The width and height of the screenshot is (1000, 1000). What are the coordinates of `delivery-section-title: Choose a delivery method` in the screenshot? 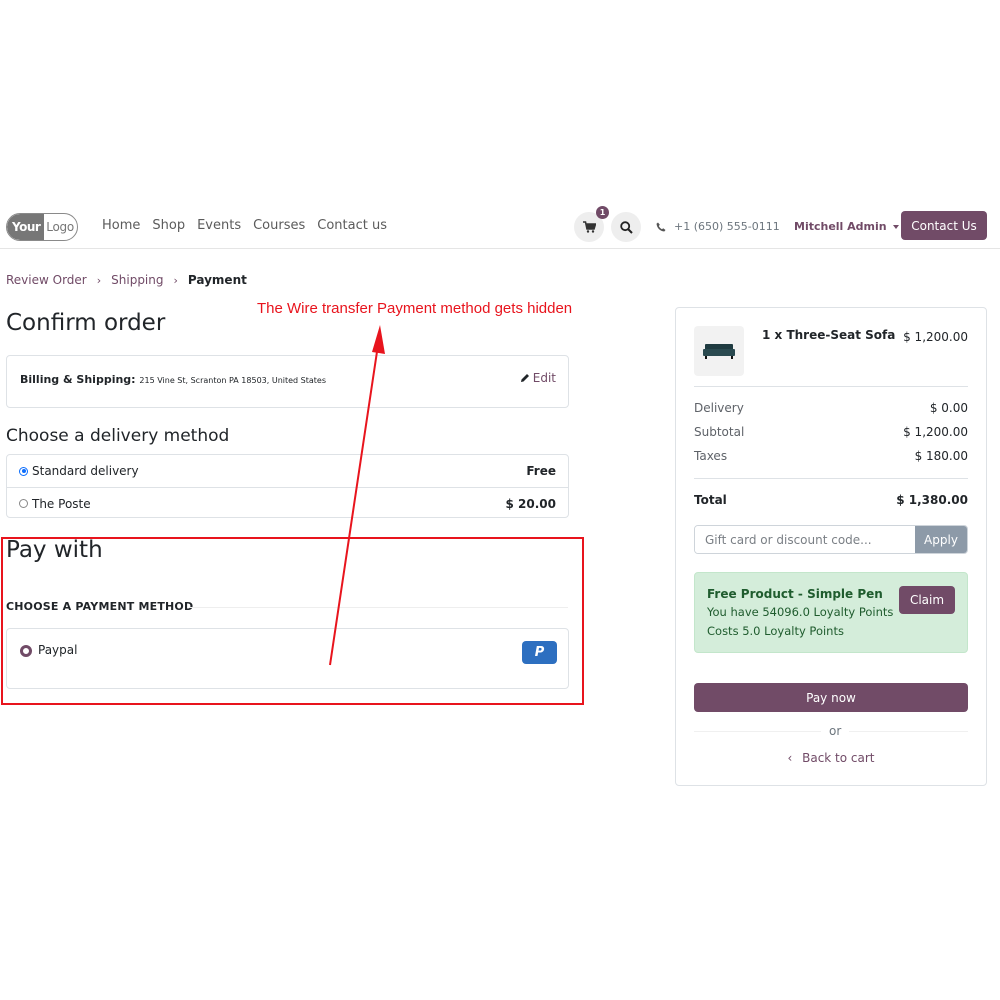 It's located at (118, 436).